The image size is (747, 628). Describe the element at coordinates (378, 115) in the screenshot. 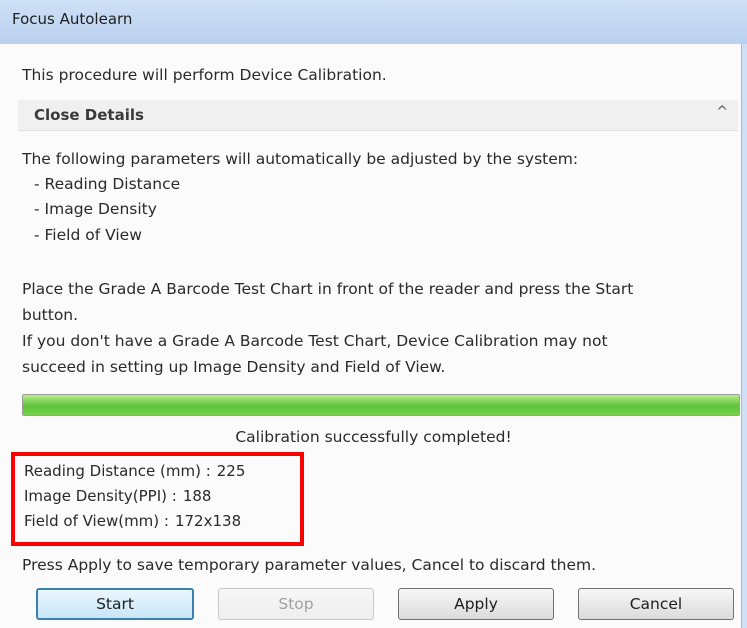

I see `close-details-toggle: Close Details ^` at that location.